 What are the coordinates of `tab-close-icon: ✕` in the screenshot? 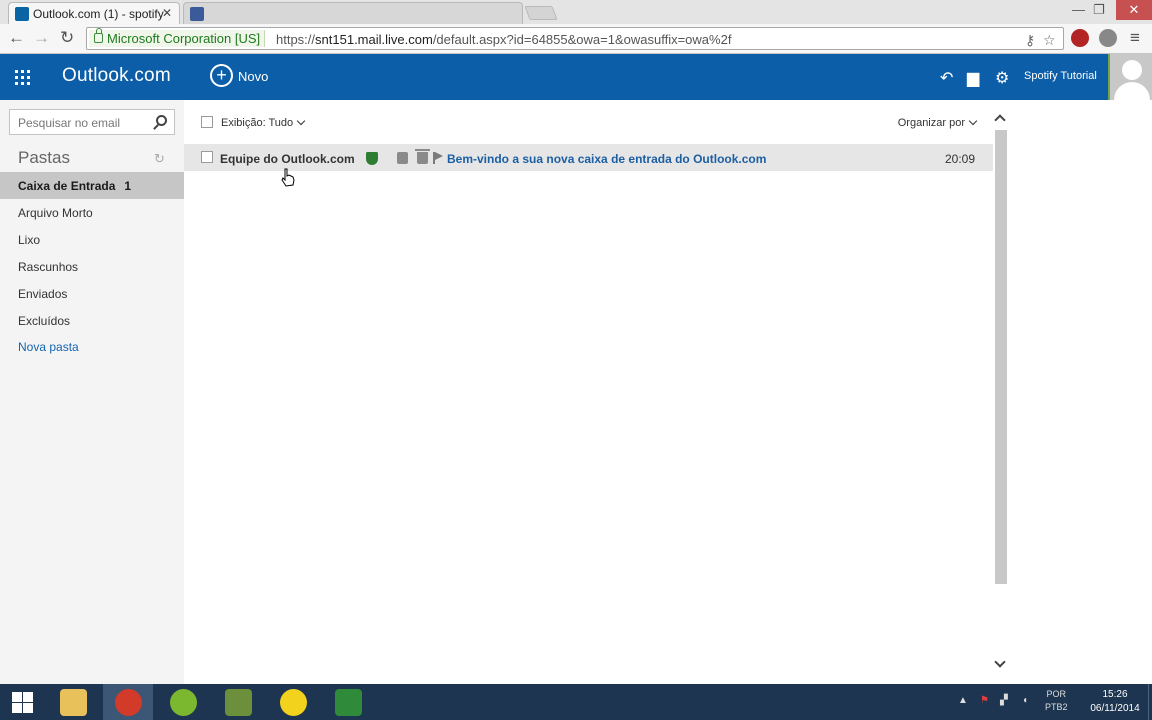 It's located at (167, 13).